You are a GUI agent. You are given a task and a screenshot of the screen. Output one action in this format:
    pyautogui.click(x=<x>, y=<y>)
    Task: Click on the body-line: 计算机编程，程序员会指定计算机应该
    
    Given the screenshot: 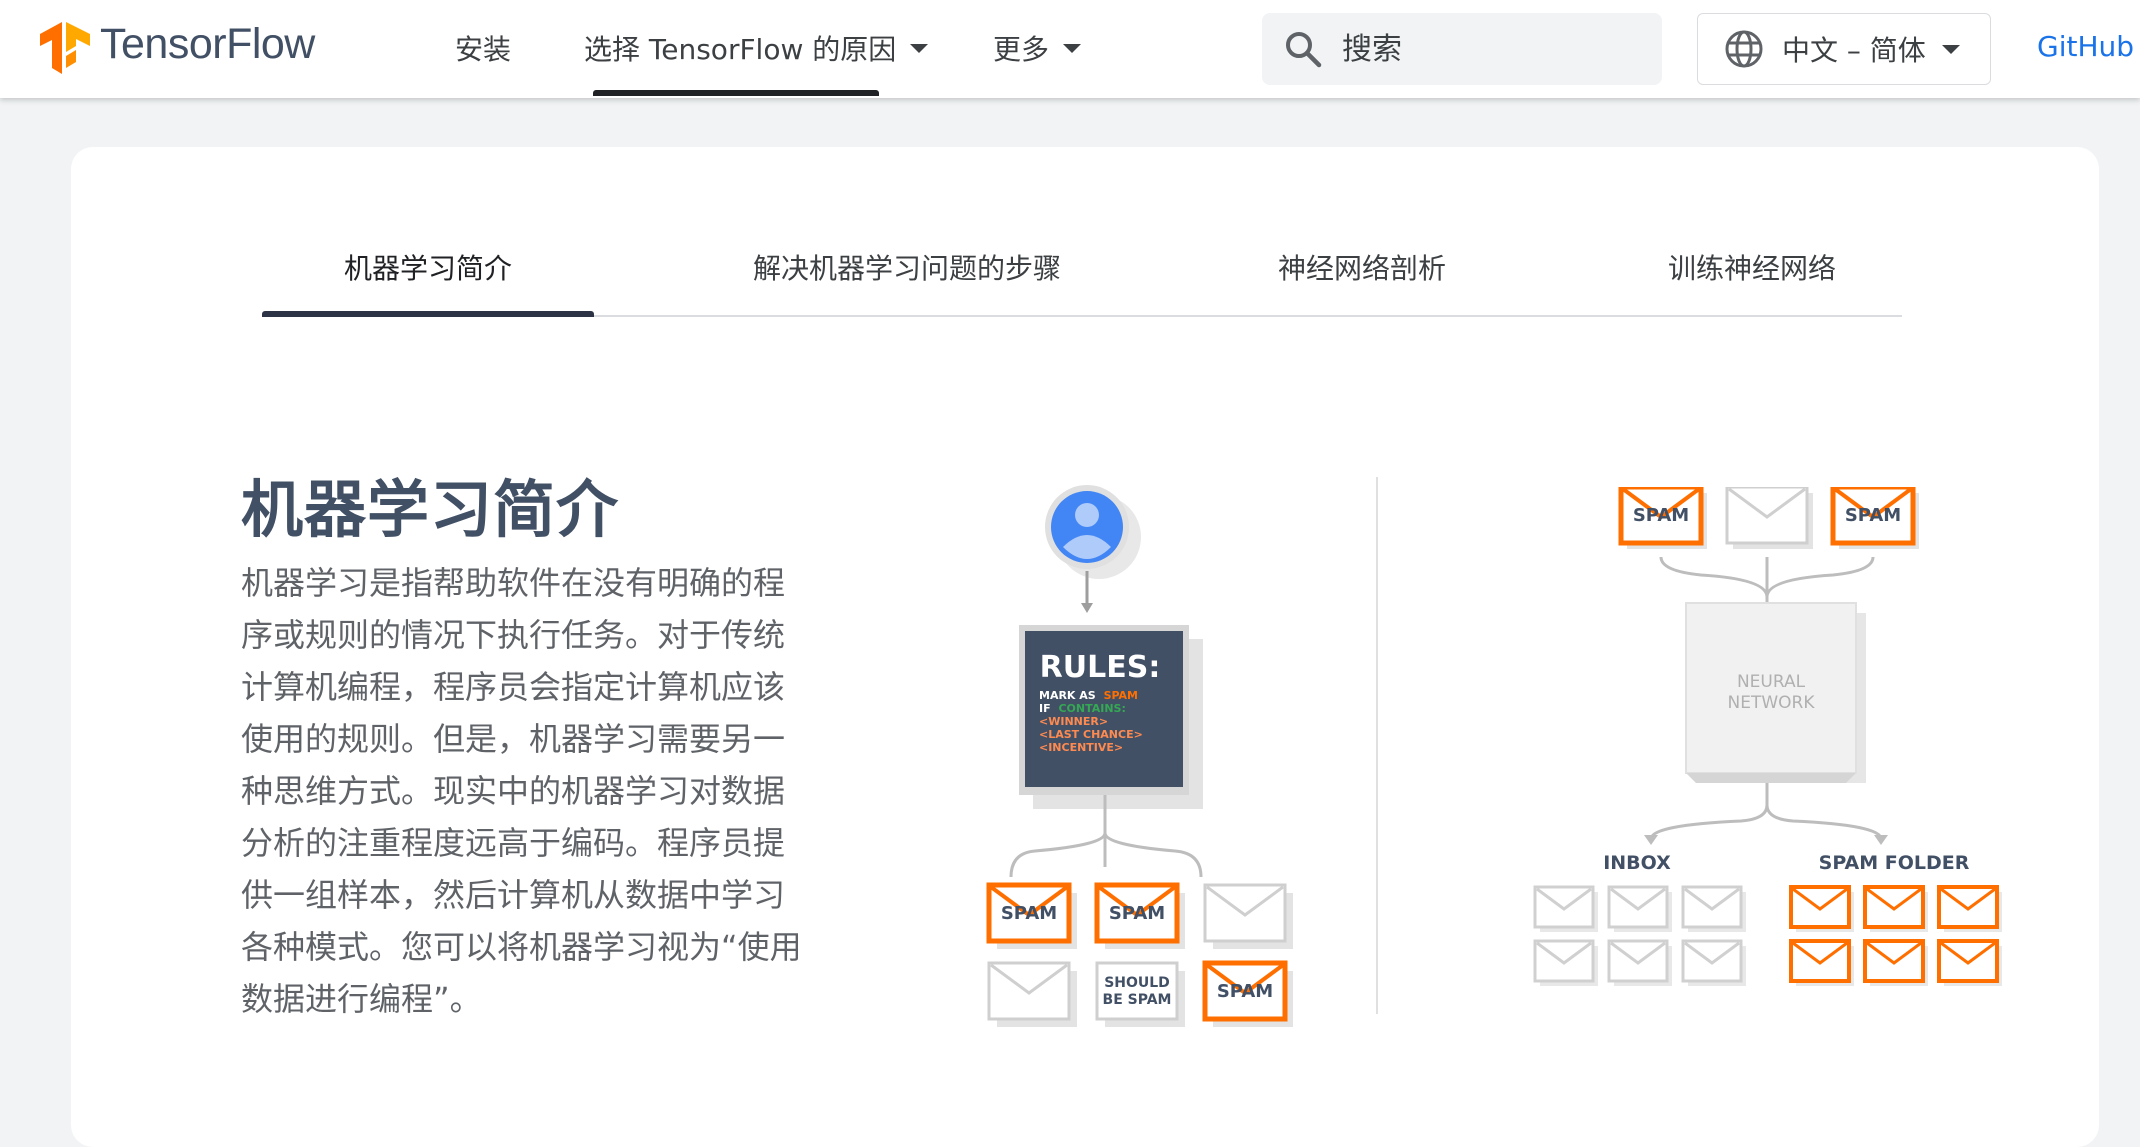 What is the action you would take?
    pyautogui.click(x=513, y=687)
    